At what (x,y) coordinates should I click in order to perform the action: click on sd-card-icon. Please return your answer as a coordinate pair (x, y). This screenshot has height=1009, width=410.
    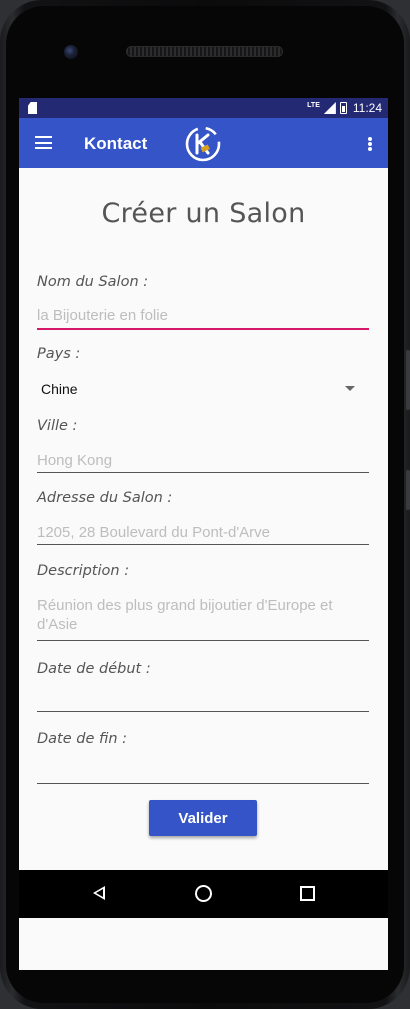
    Looking at the image, I should click on (32, 108).